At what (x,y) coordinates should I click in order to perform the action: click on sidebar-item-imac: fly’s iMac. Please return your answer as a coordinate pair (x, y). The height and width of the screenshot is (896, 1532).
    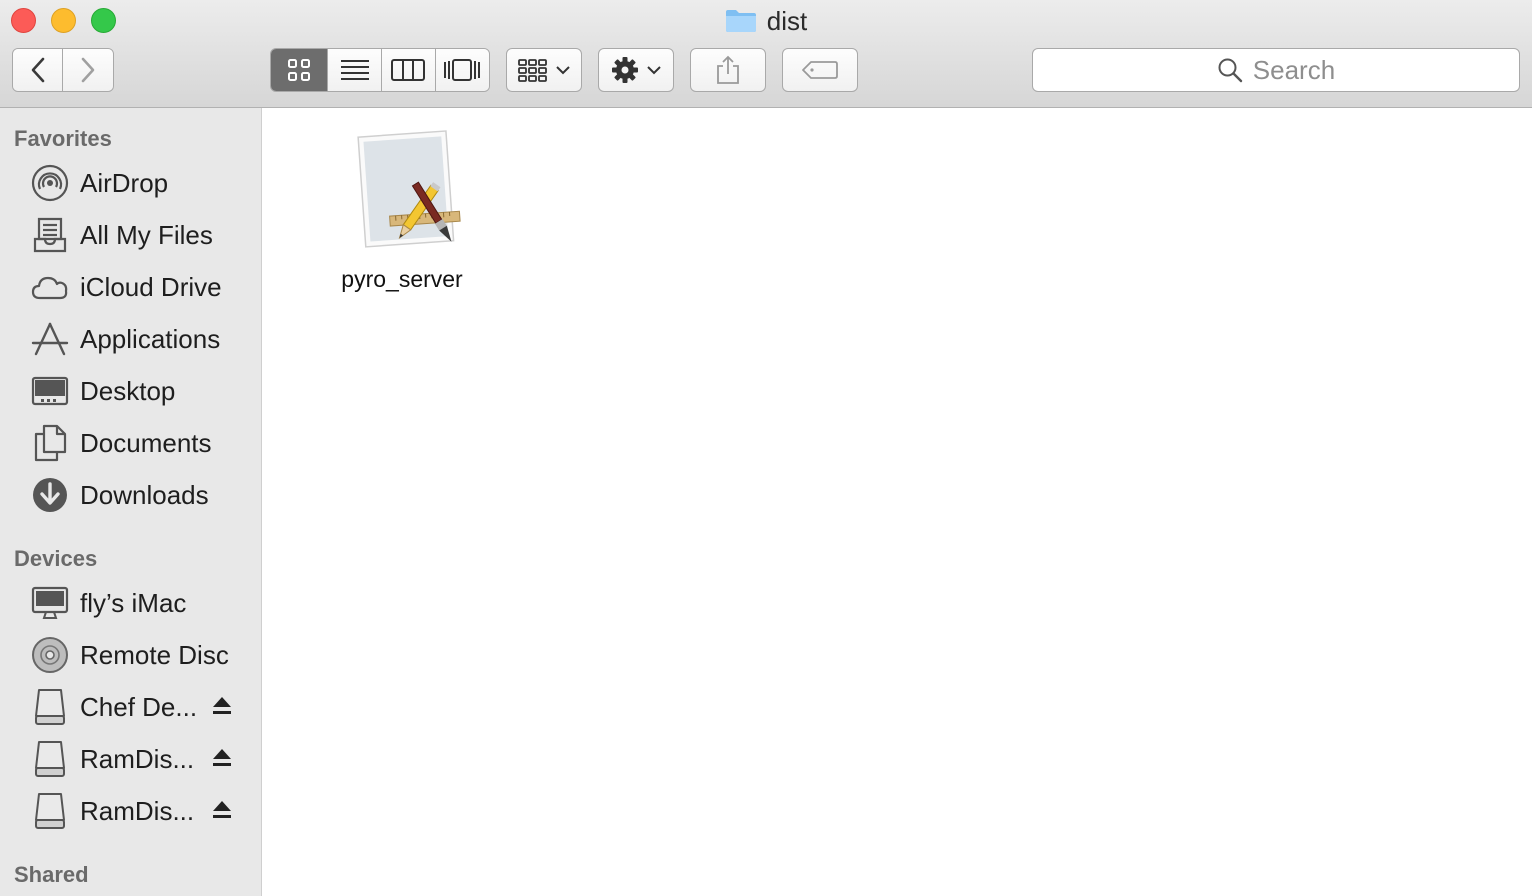
    Looking at the image, I should click on (130, 603).